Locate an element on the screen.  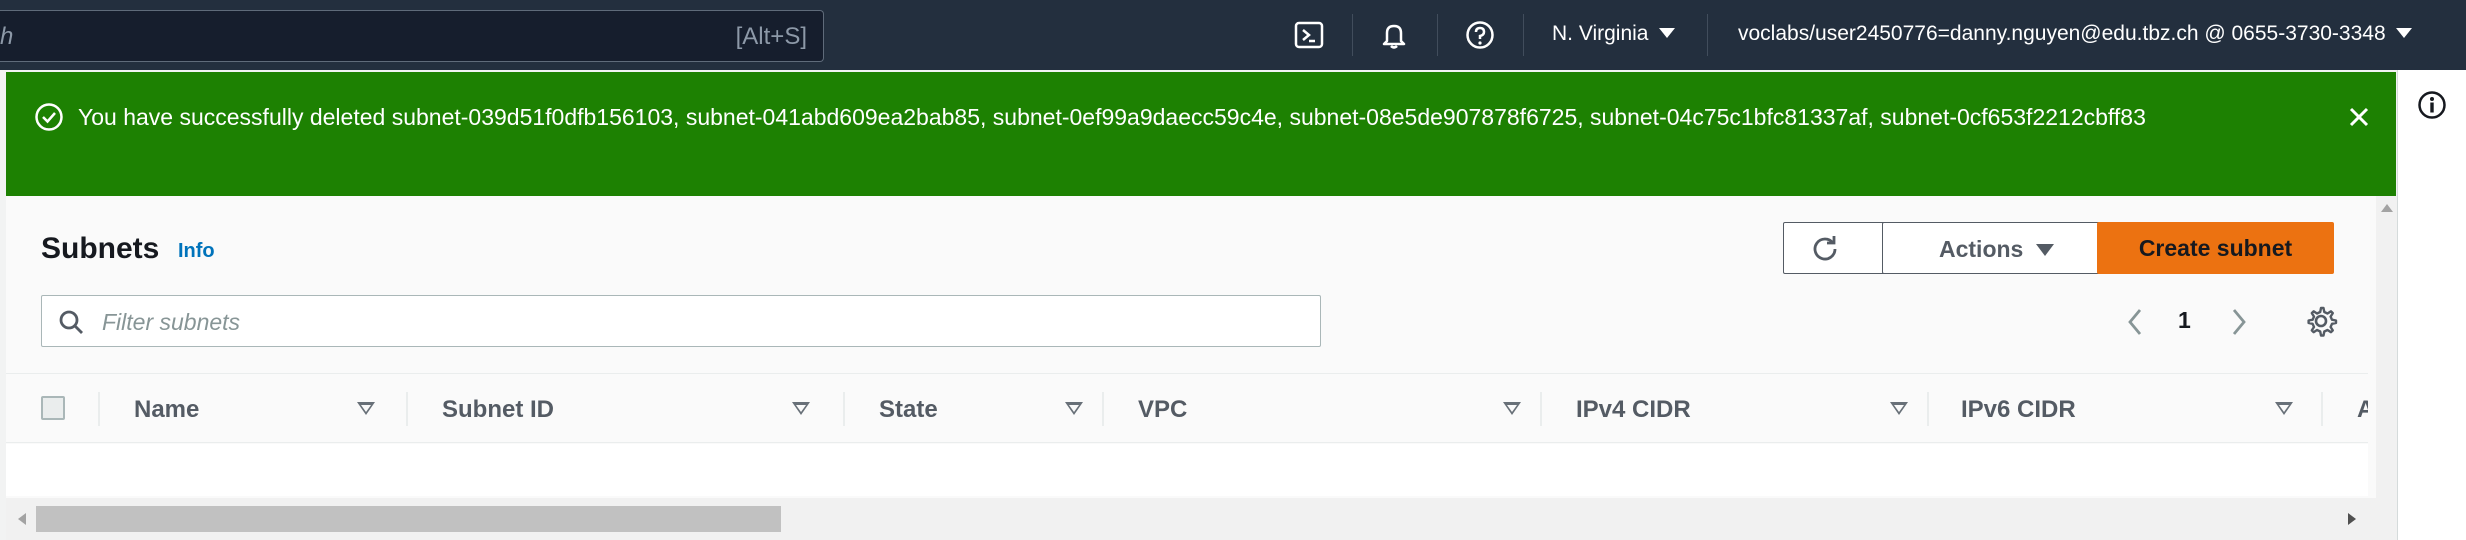
search-icon is located at coordinates (71, 322).